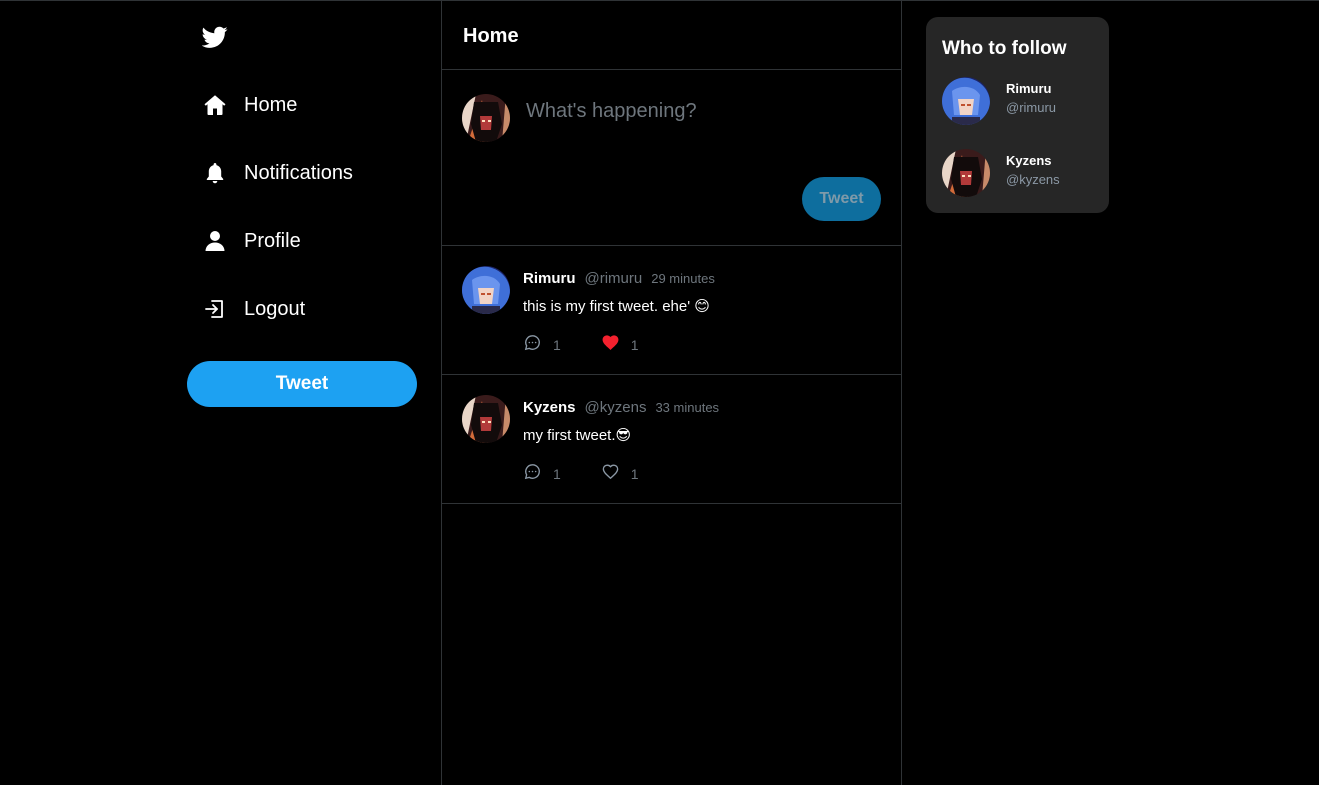 The height and width of the screenshot is (785, 1319). I want to click on logout-icon, so click(215, 309).